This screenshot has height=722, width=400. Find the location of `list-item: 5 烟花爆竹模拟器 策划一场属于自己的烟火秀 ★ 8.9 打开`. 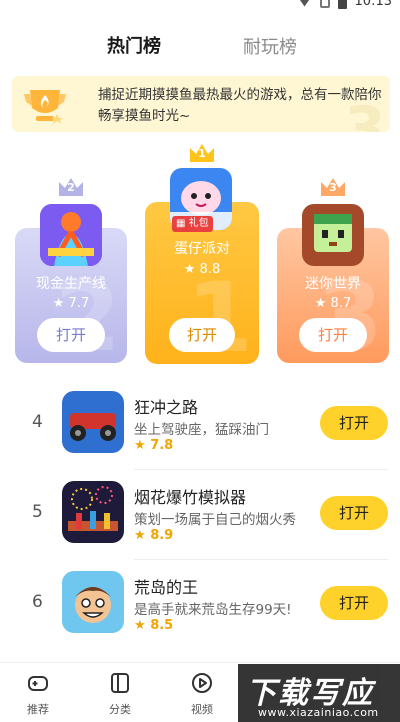

list-item: 5 烟花爆竹模拟器 策划一场属于自己的烟火秀 ★ 8.9 打开 is located at coordinates (200, 515).